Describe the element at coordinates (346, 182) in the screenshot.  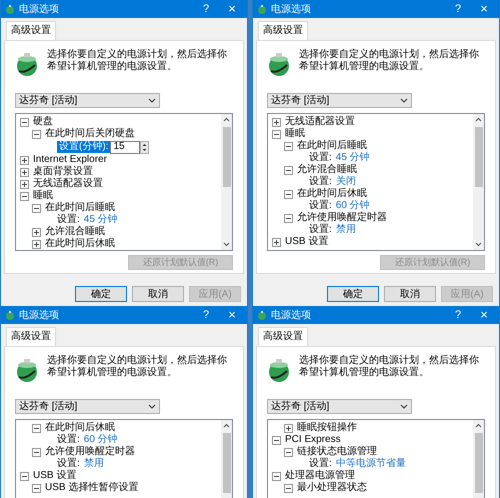
I see `setting-value: 关闭` at that location.